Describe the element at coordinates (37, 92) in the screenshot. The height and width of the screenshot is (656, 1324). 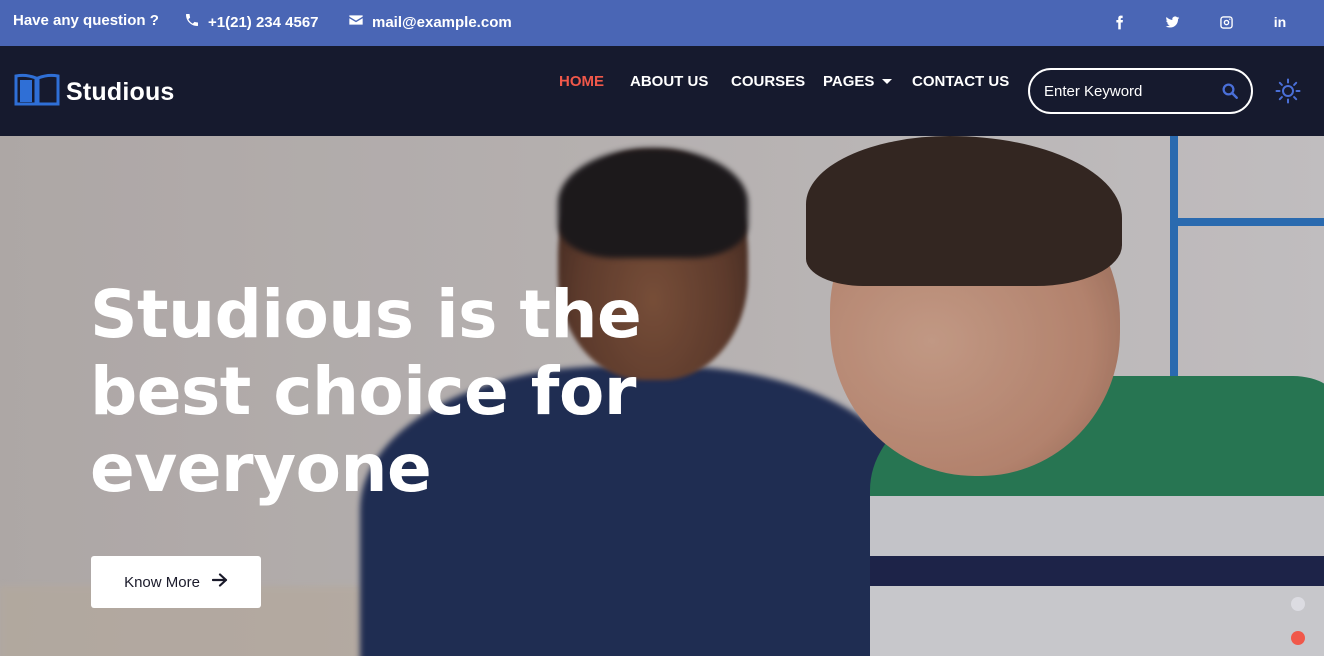
I see `open-book-icon` at that location.